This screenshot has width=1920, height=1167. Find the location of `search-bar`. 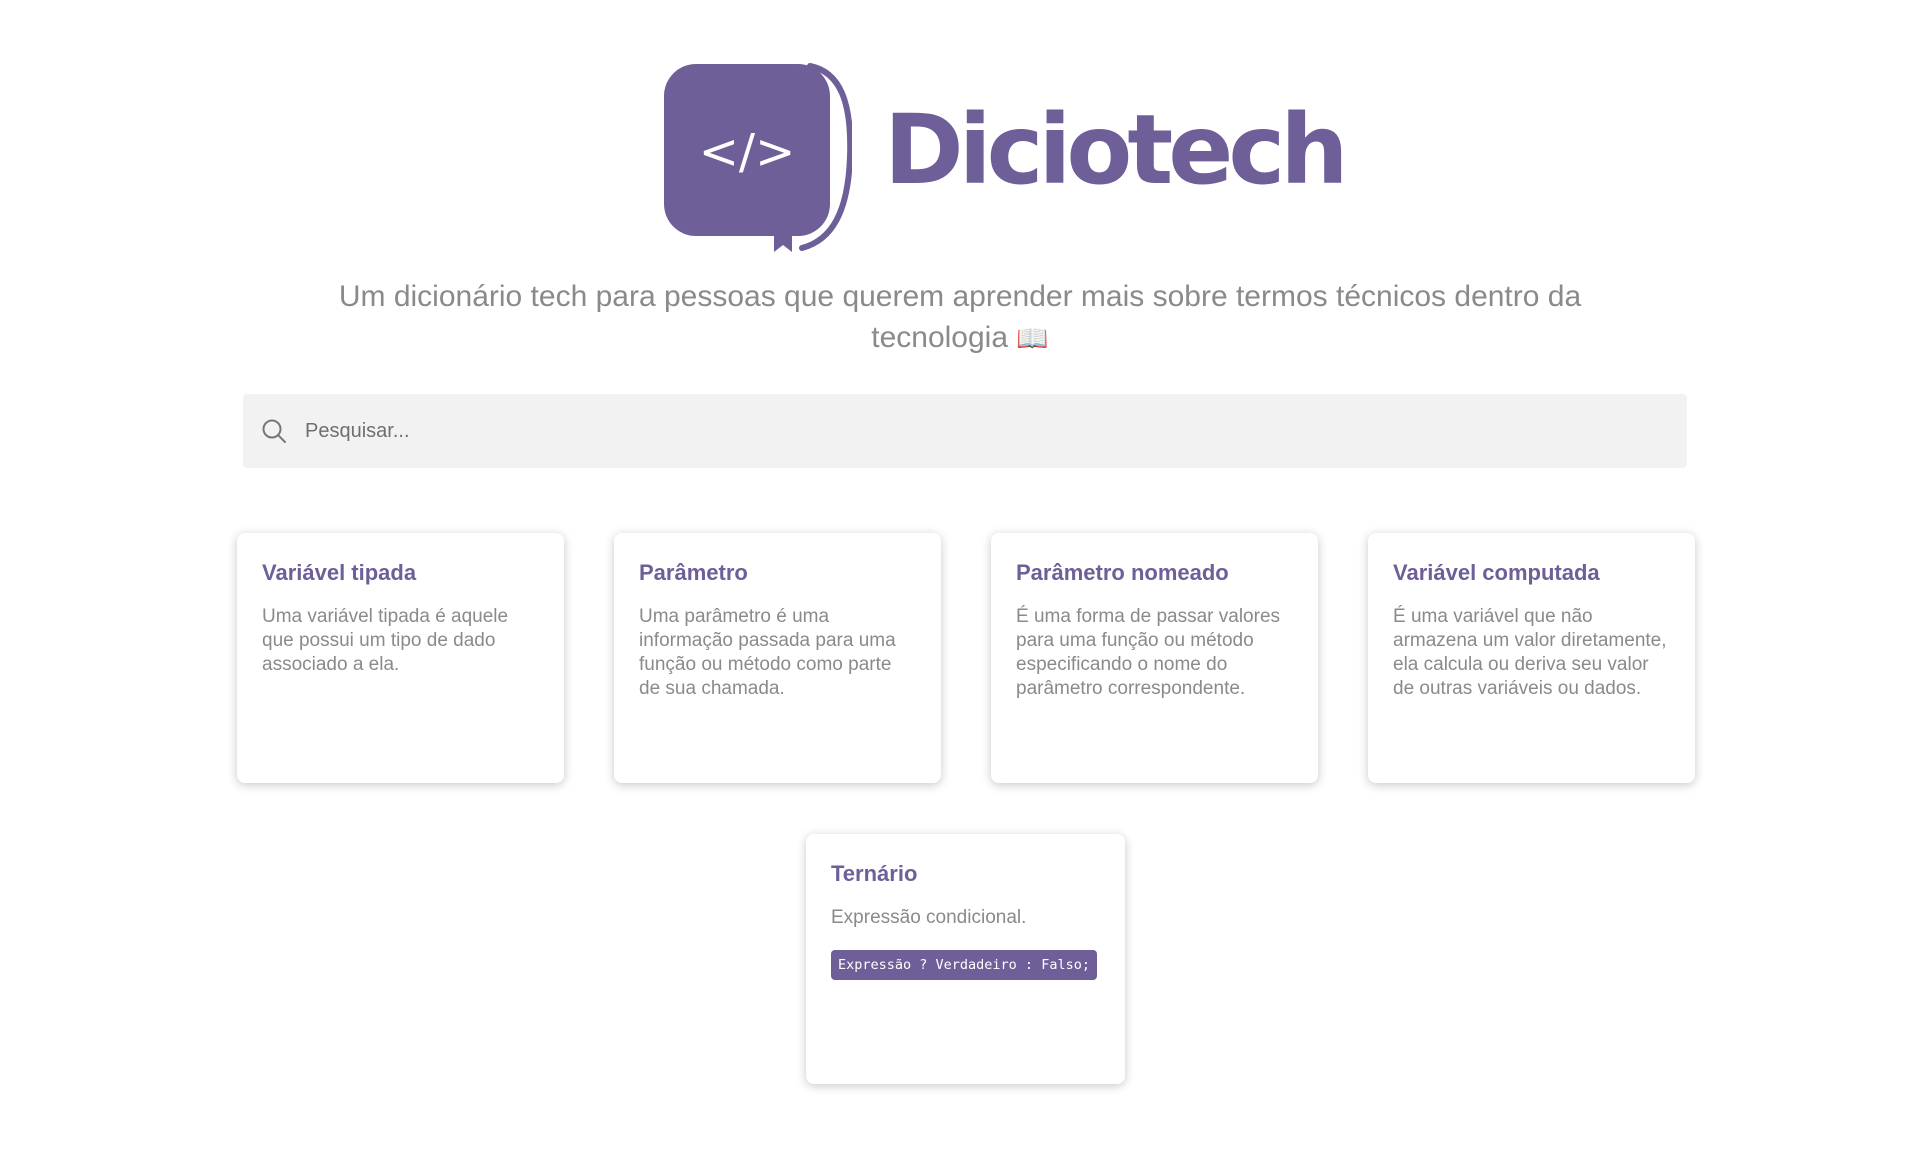

search-bar is located at coordinates (965, 431).